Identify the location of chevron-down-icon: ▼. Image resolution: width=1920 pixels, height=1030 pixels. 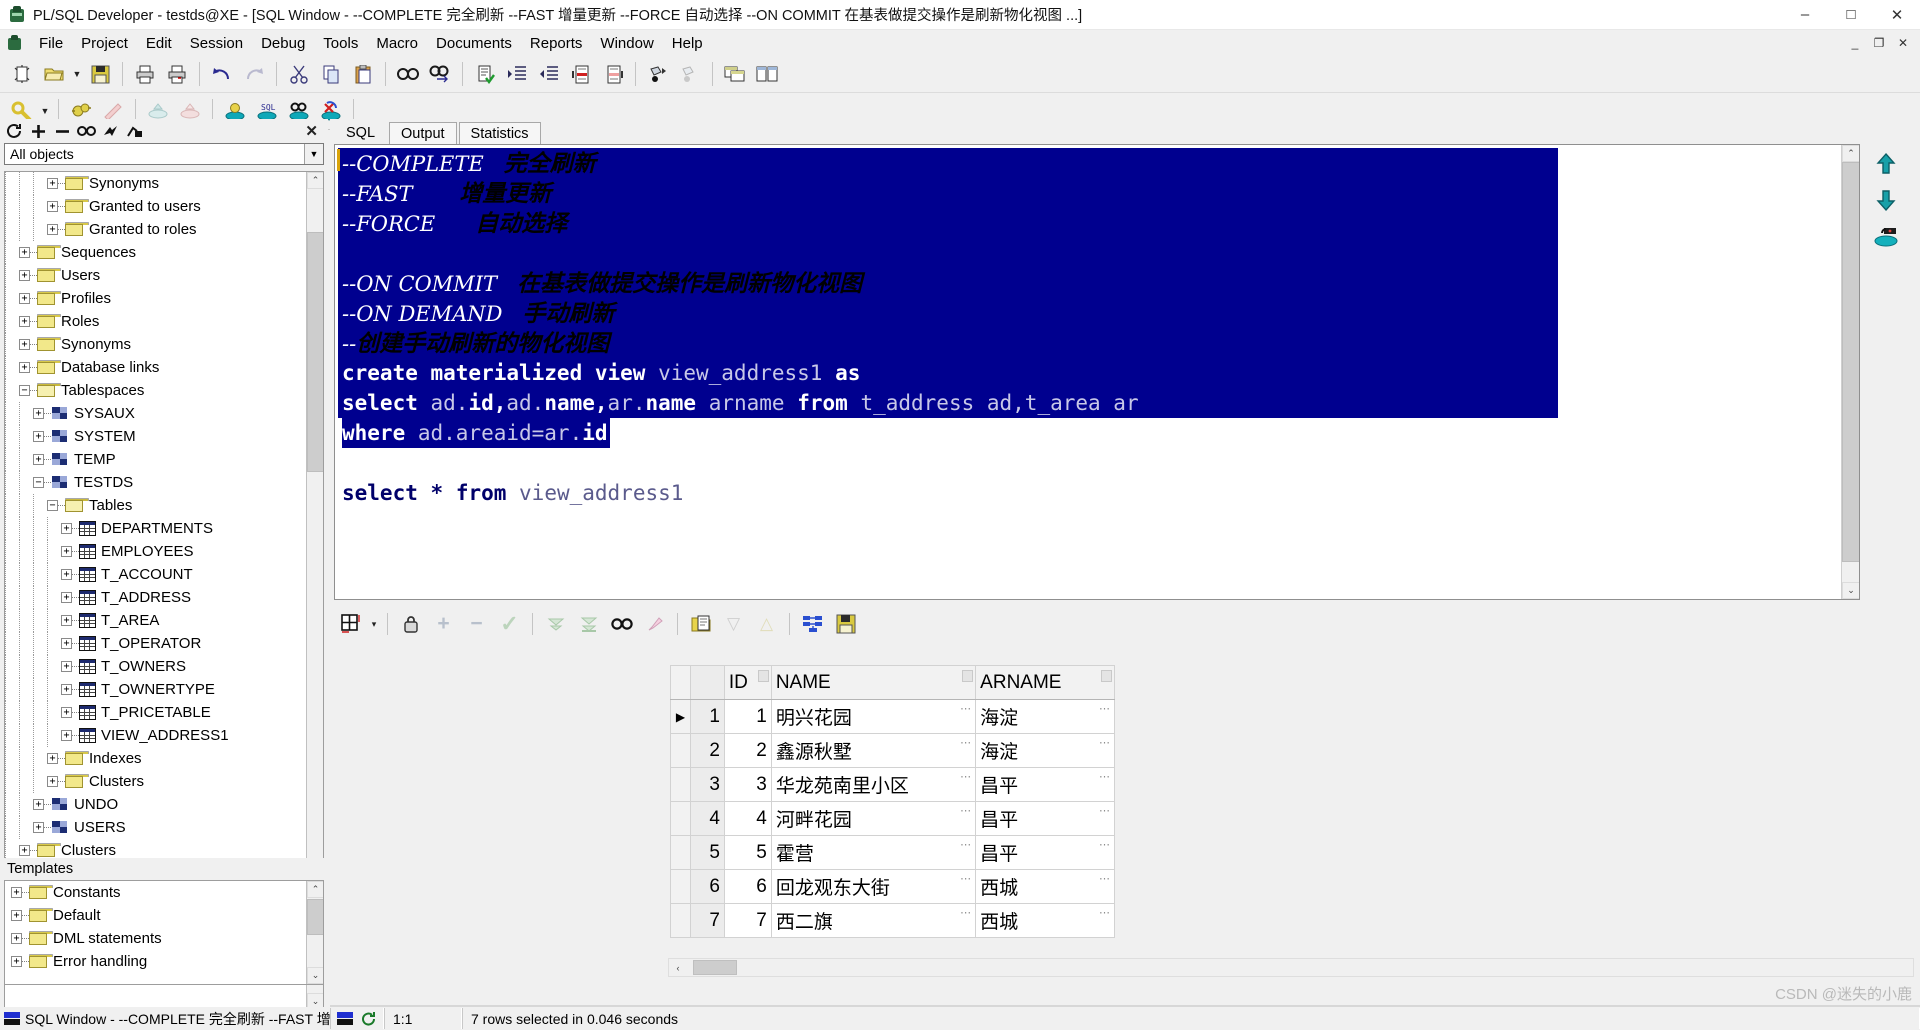
(313, 154).